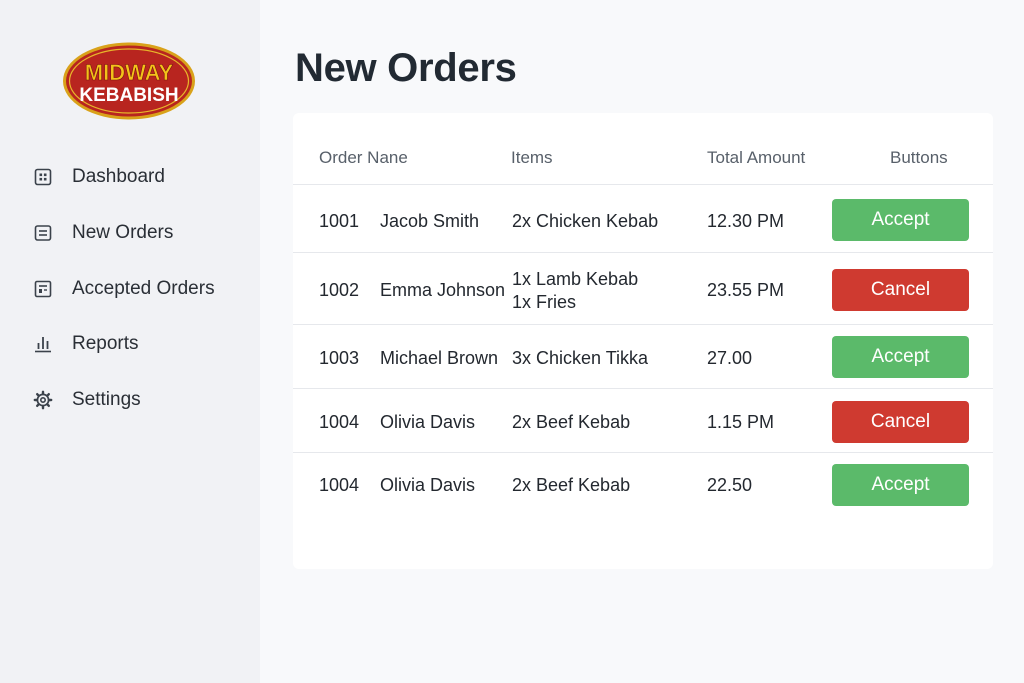 Image resolution: width=1024 pixels, height=683 pixels. I want to click on customer-name: Michael Brown, so click(439, 358).